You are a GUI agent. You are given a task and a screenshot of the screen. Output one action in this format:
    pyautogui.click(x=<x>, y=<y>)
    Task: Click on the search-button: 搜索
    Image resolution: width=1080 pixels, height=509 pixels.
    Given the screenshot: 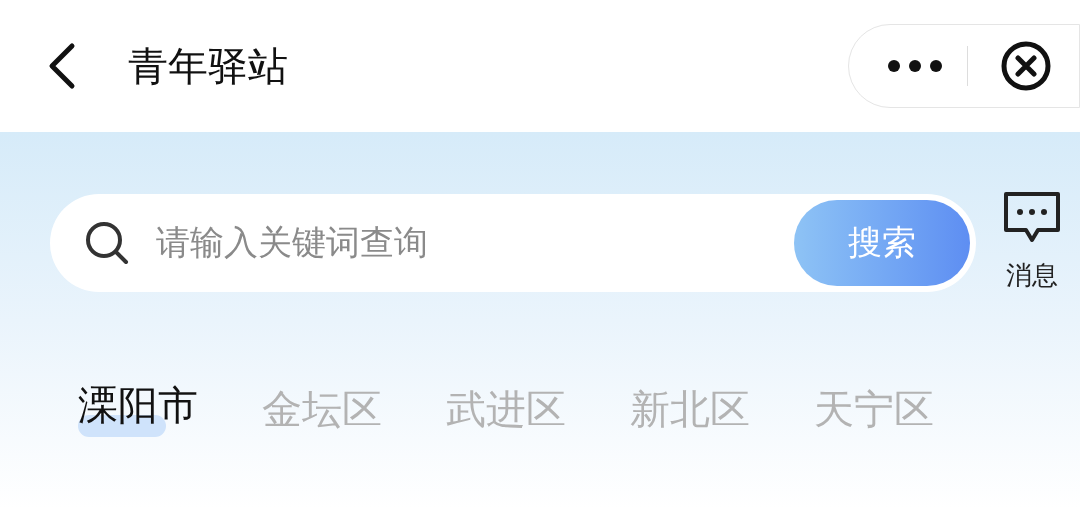 What is the action you would take?
    pyautogui.click(x=882, y=242)
    